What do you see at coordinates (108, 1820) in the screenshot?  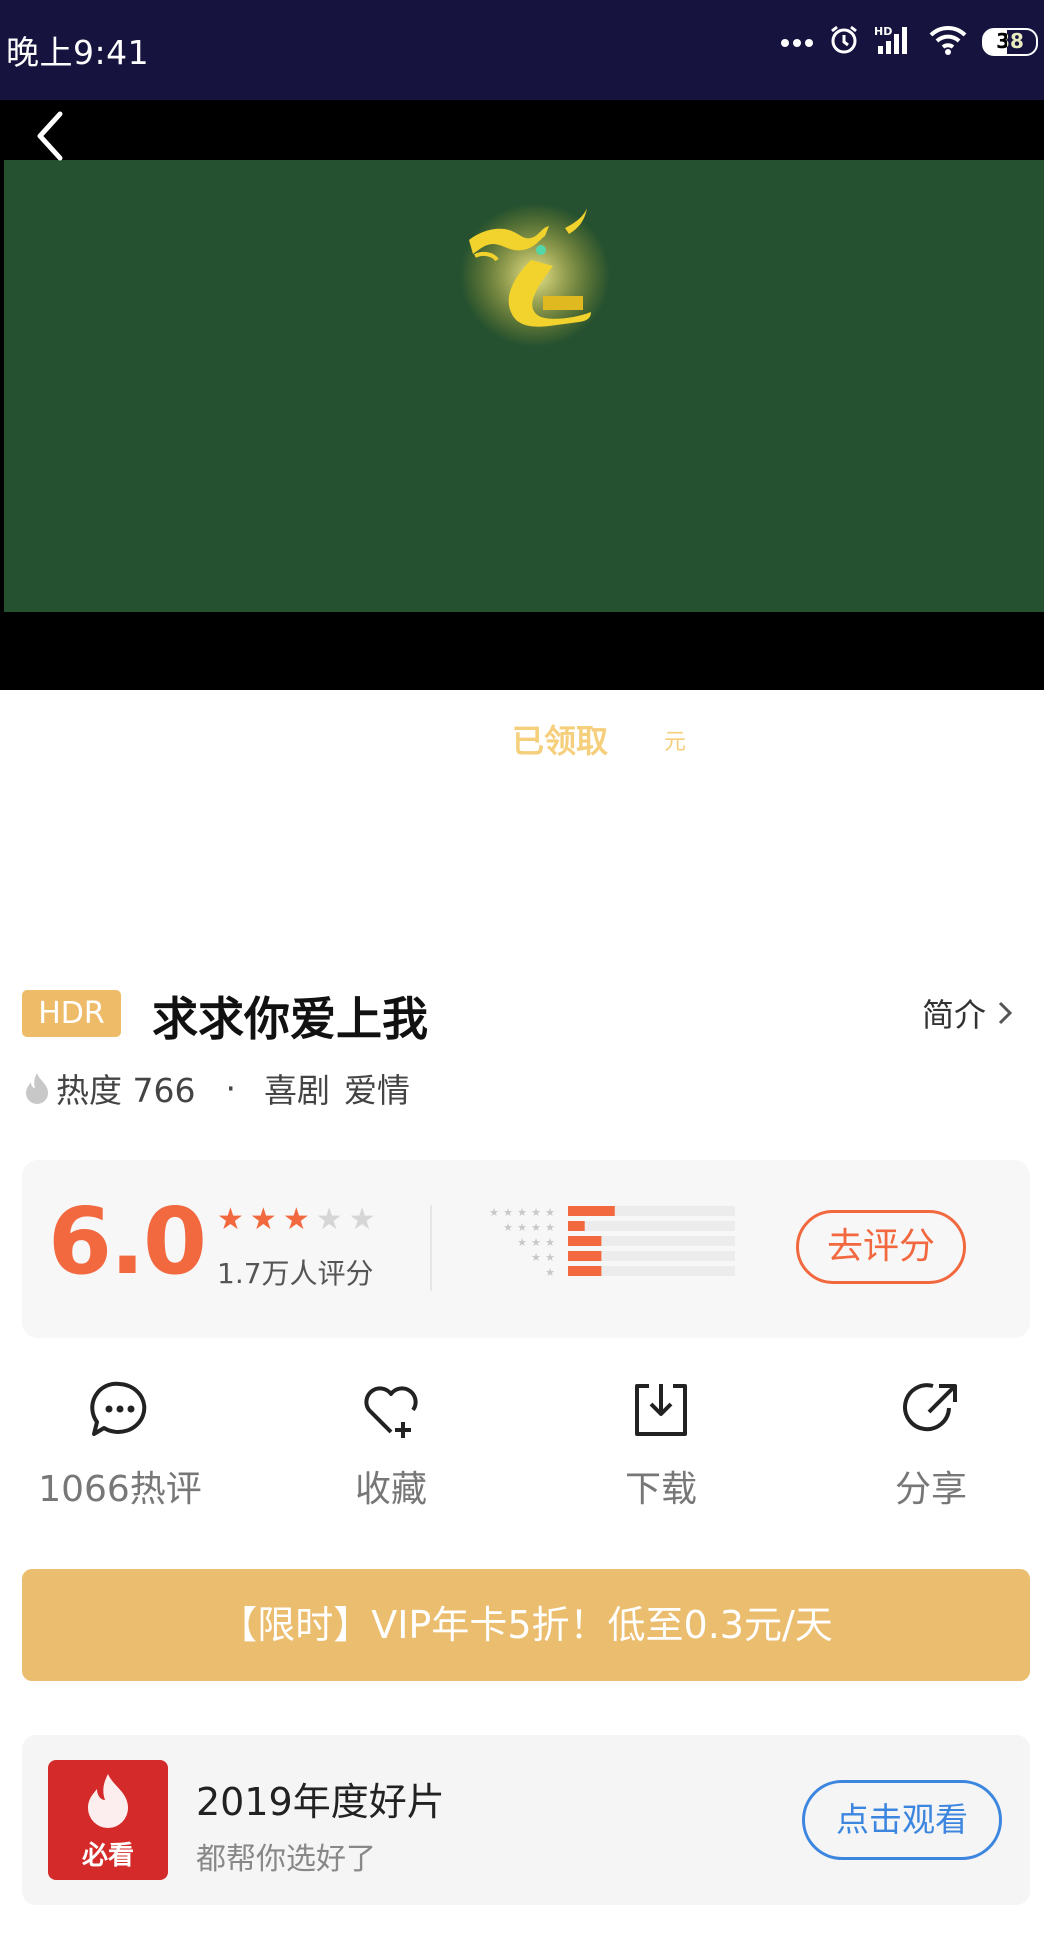 I see `recommend-poster: 必看` at bounding box center [108, 1820].